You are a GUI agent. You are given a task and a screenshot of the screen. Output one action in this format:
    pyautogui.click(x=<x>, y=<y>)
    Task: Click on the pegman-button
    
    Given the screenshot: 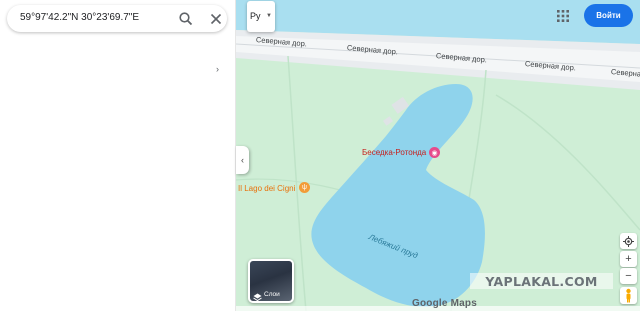 What is the action you would take?
    pyautogui.click(x=628, y=295)
    